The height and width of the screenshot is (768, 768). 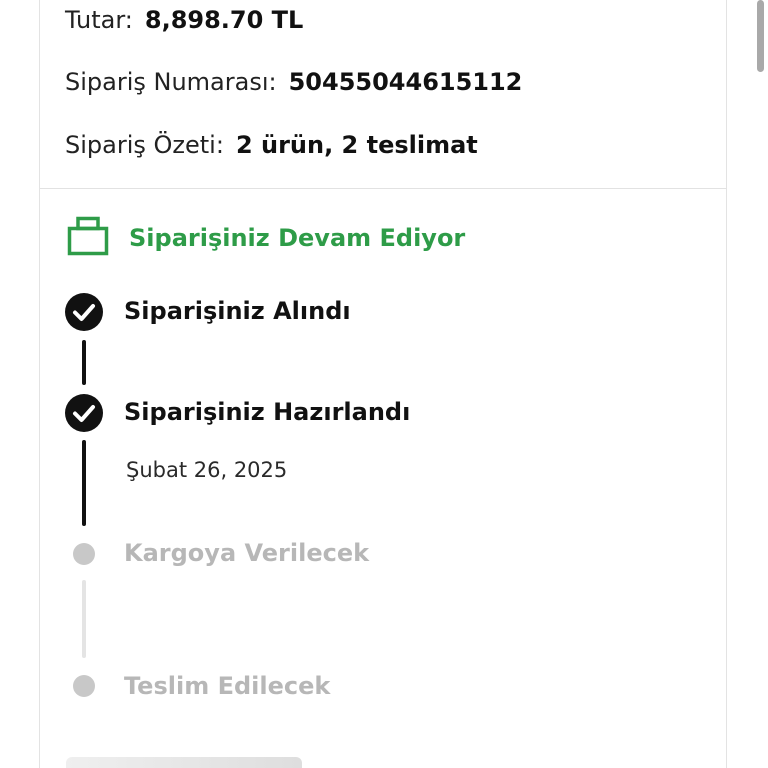 I want to click on step-order-received: Siparişiniz Alındı, so click(x=237, y=311).